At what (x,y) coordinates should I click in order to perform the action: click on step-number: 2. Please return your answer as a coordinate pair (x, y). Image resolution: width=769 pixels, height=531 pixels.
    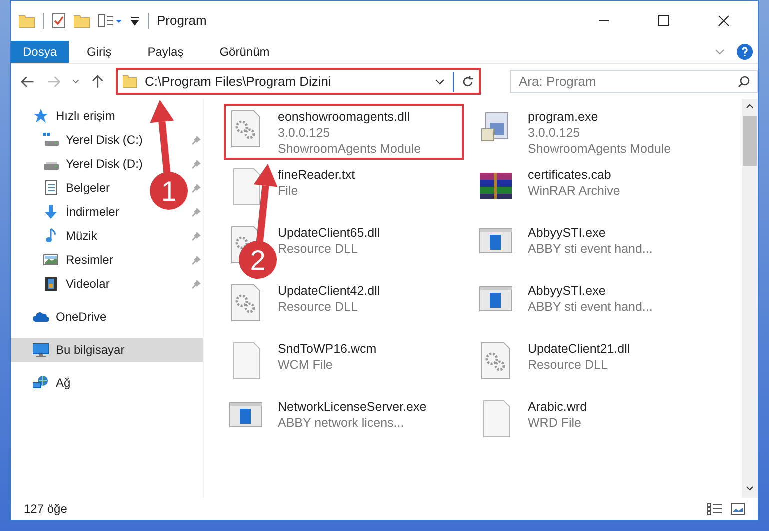
    Looking at the image, I should click on (258, 260).